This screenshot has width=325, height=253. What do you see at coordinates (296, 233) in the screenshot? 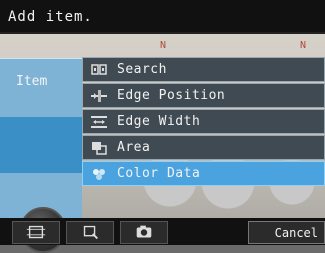
I see `cancel-label: Cancel` at bounding box center [296, 233].